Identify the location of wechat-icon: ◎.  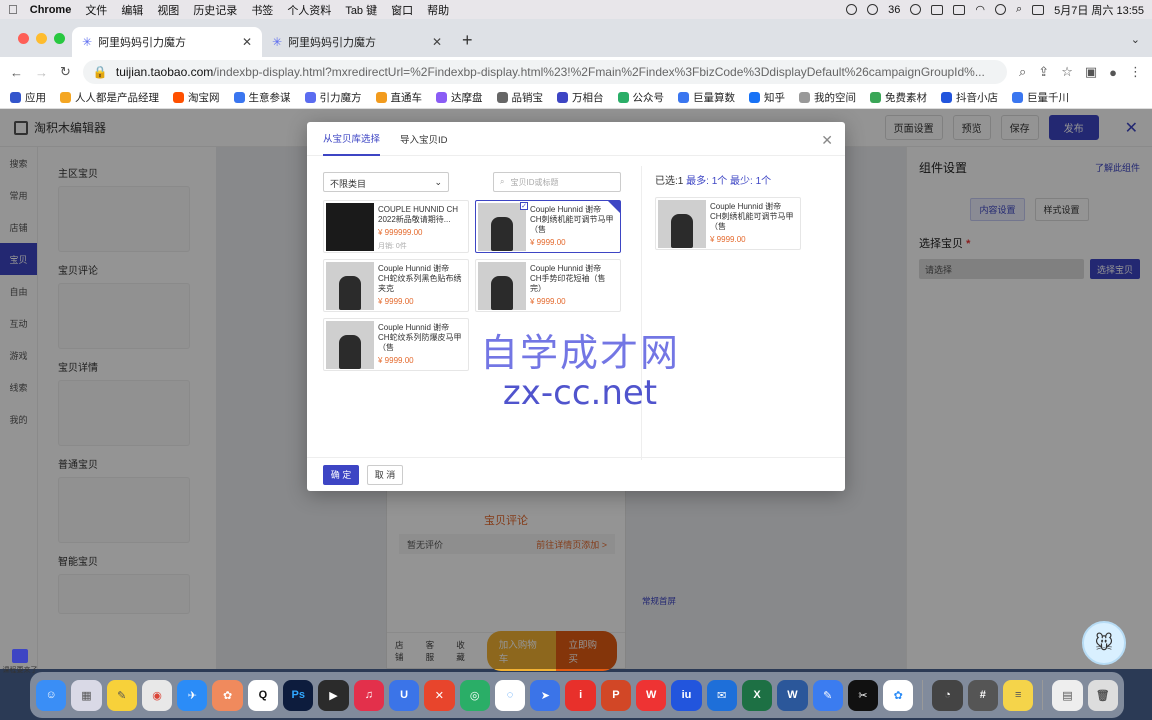
(474, 695).